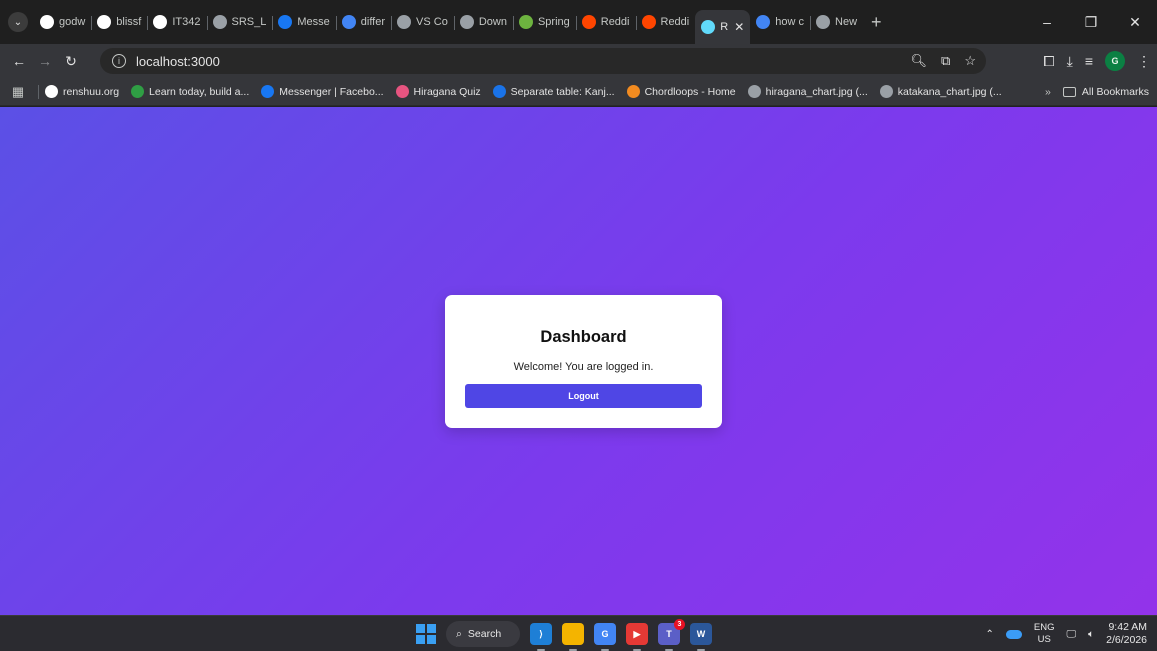  What do you see at coordinates (1048, 92) in the screenshot?
I see `more-bookmarks-chevron-icon: »` at bounding box center [1048, 92].